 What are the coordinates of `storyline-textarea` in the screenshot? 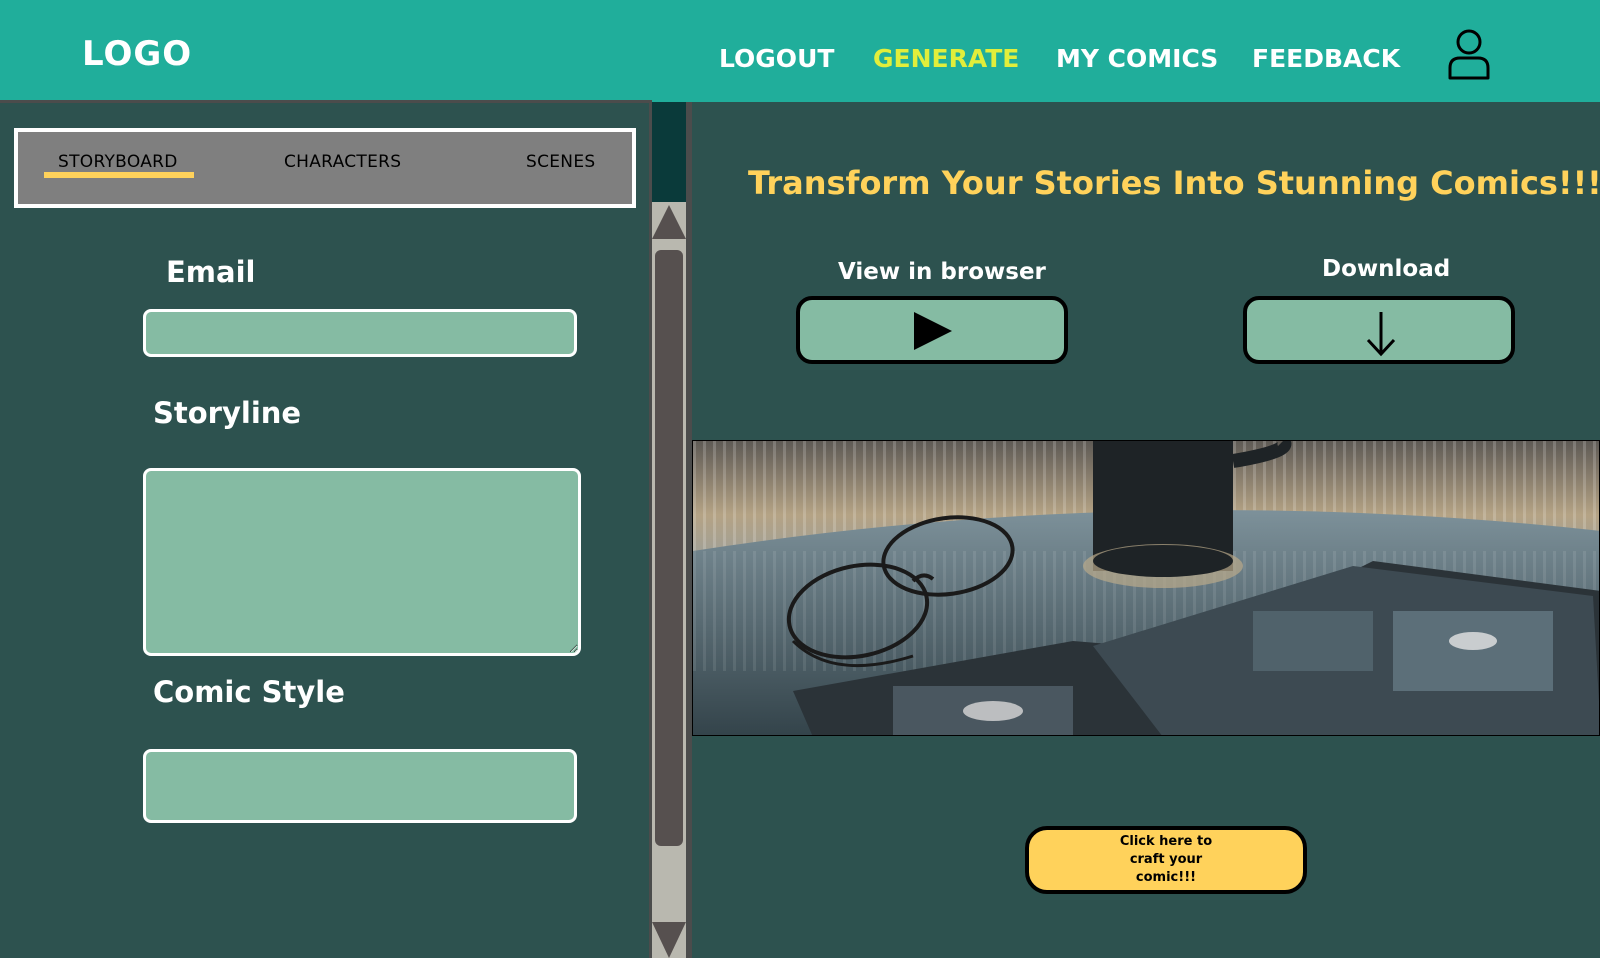 It's located at (362, 562).